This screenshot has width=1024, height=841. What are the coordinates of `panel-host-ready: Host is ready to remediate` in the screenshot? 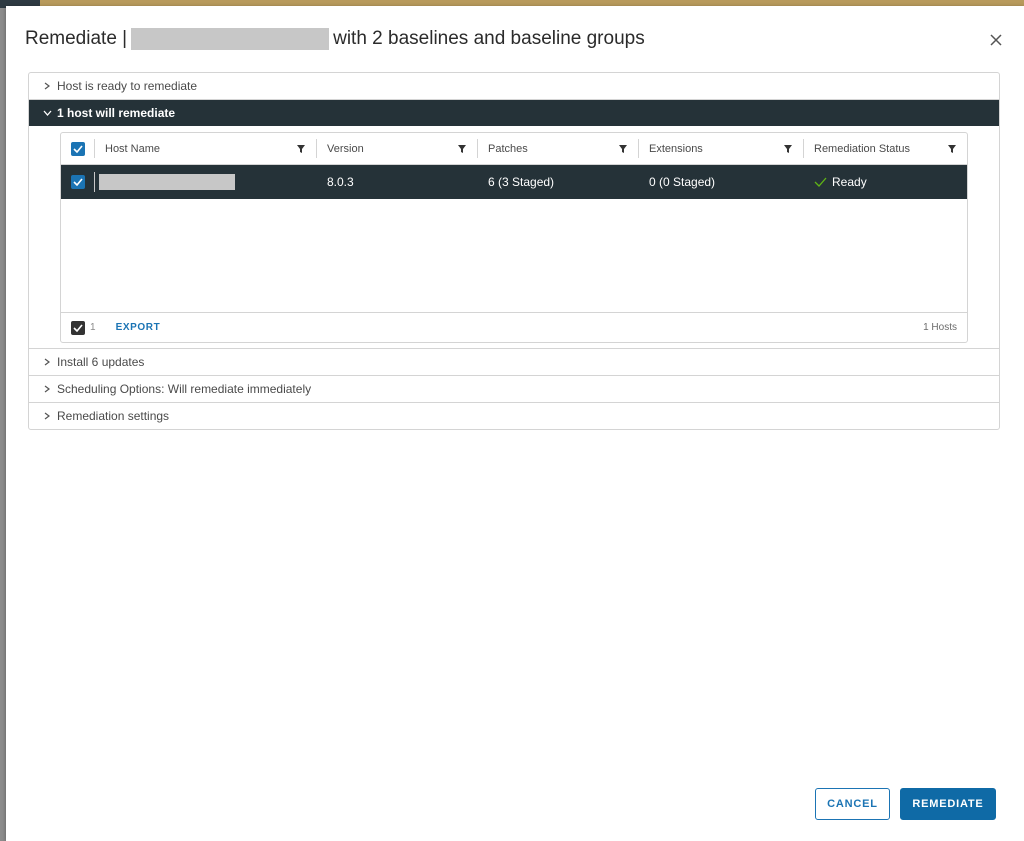 It's located at (514, 86).